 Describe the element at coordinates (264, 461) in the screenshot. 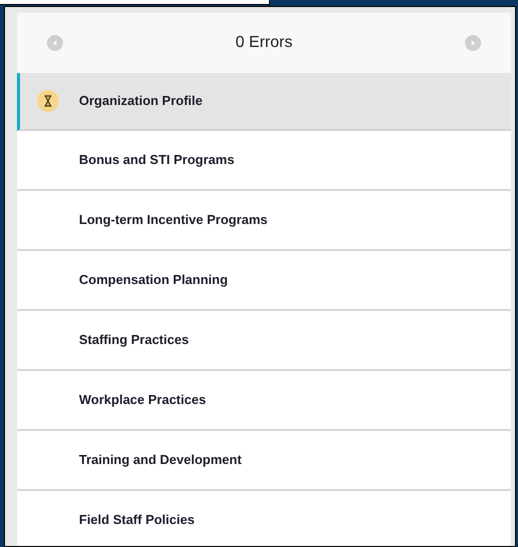

I see `section-item: Training and Development` at that location.